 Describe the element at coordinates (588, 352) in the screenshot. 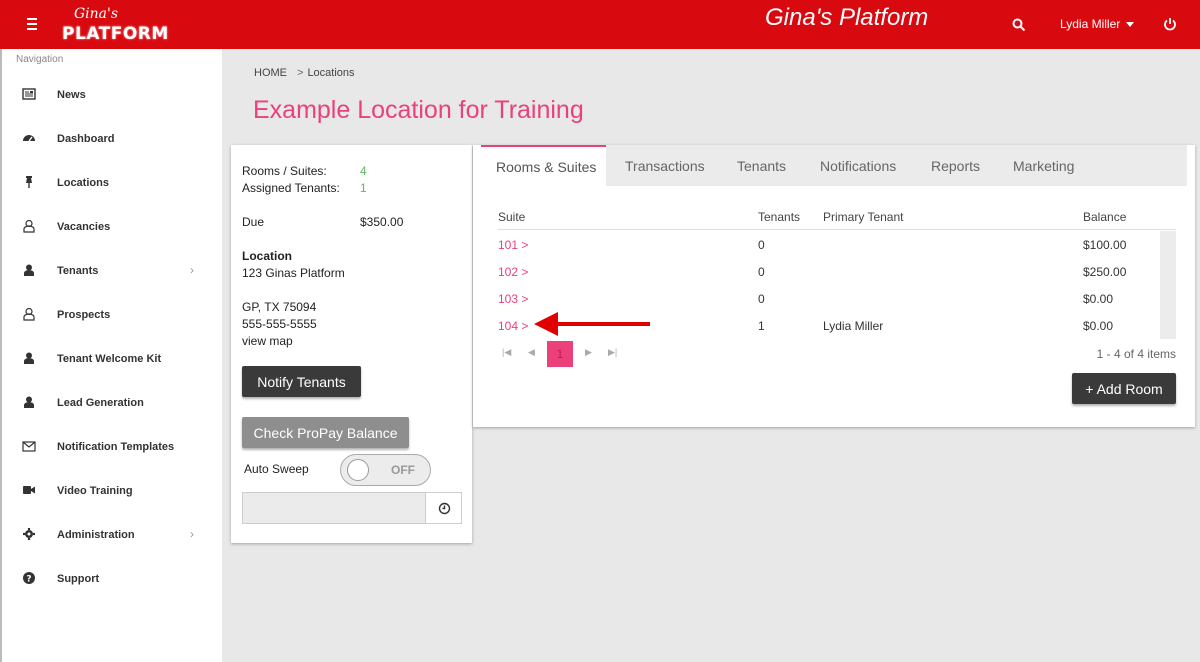

I see `next-page-icon: ▶` at that location.